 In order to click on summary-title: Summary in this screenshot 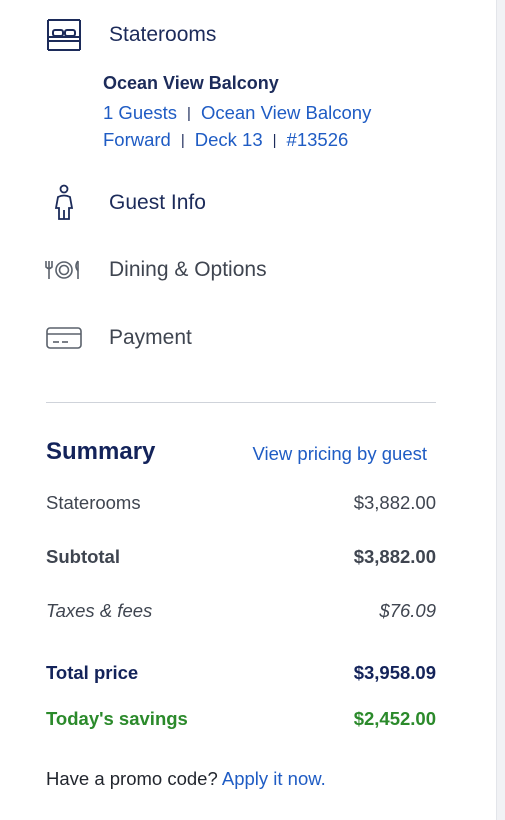, I will do `click(101, 451)`.